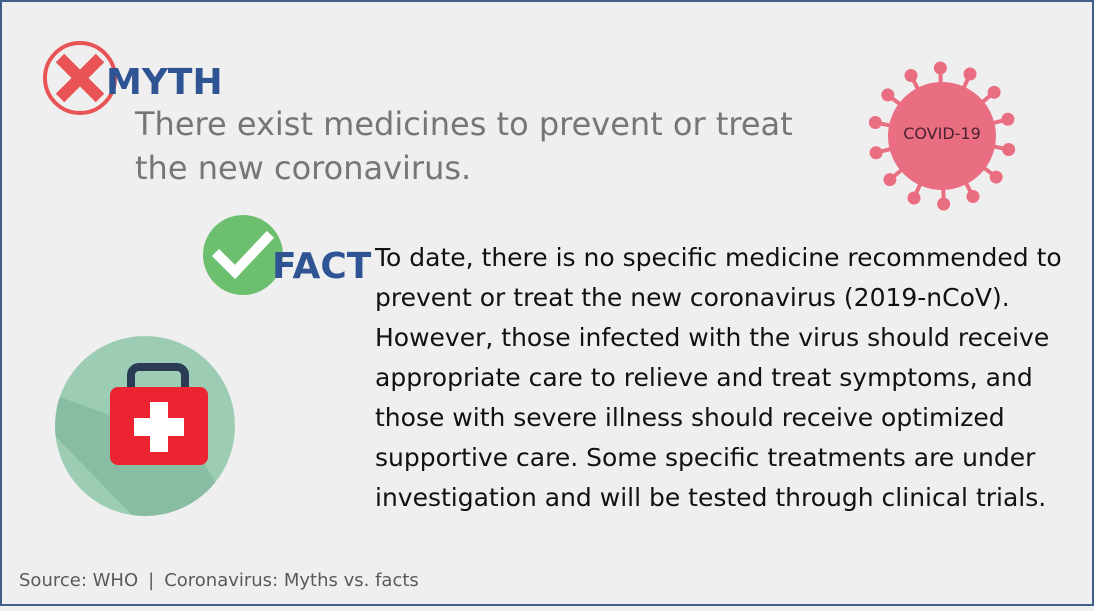  I want to click on virus-icon: COVID-19, so click(942, 136).